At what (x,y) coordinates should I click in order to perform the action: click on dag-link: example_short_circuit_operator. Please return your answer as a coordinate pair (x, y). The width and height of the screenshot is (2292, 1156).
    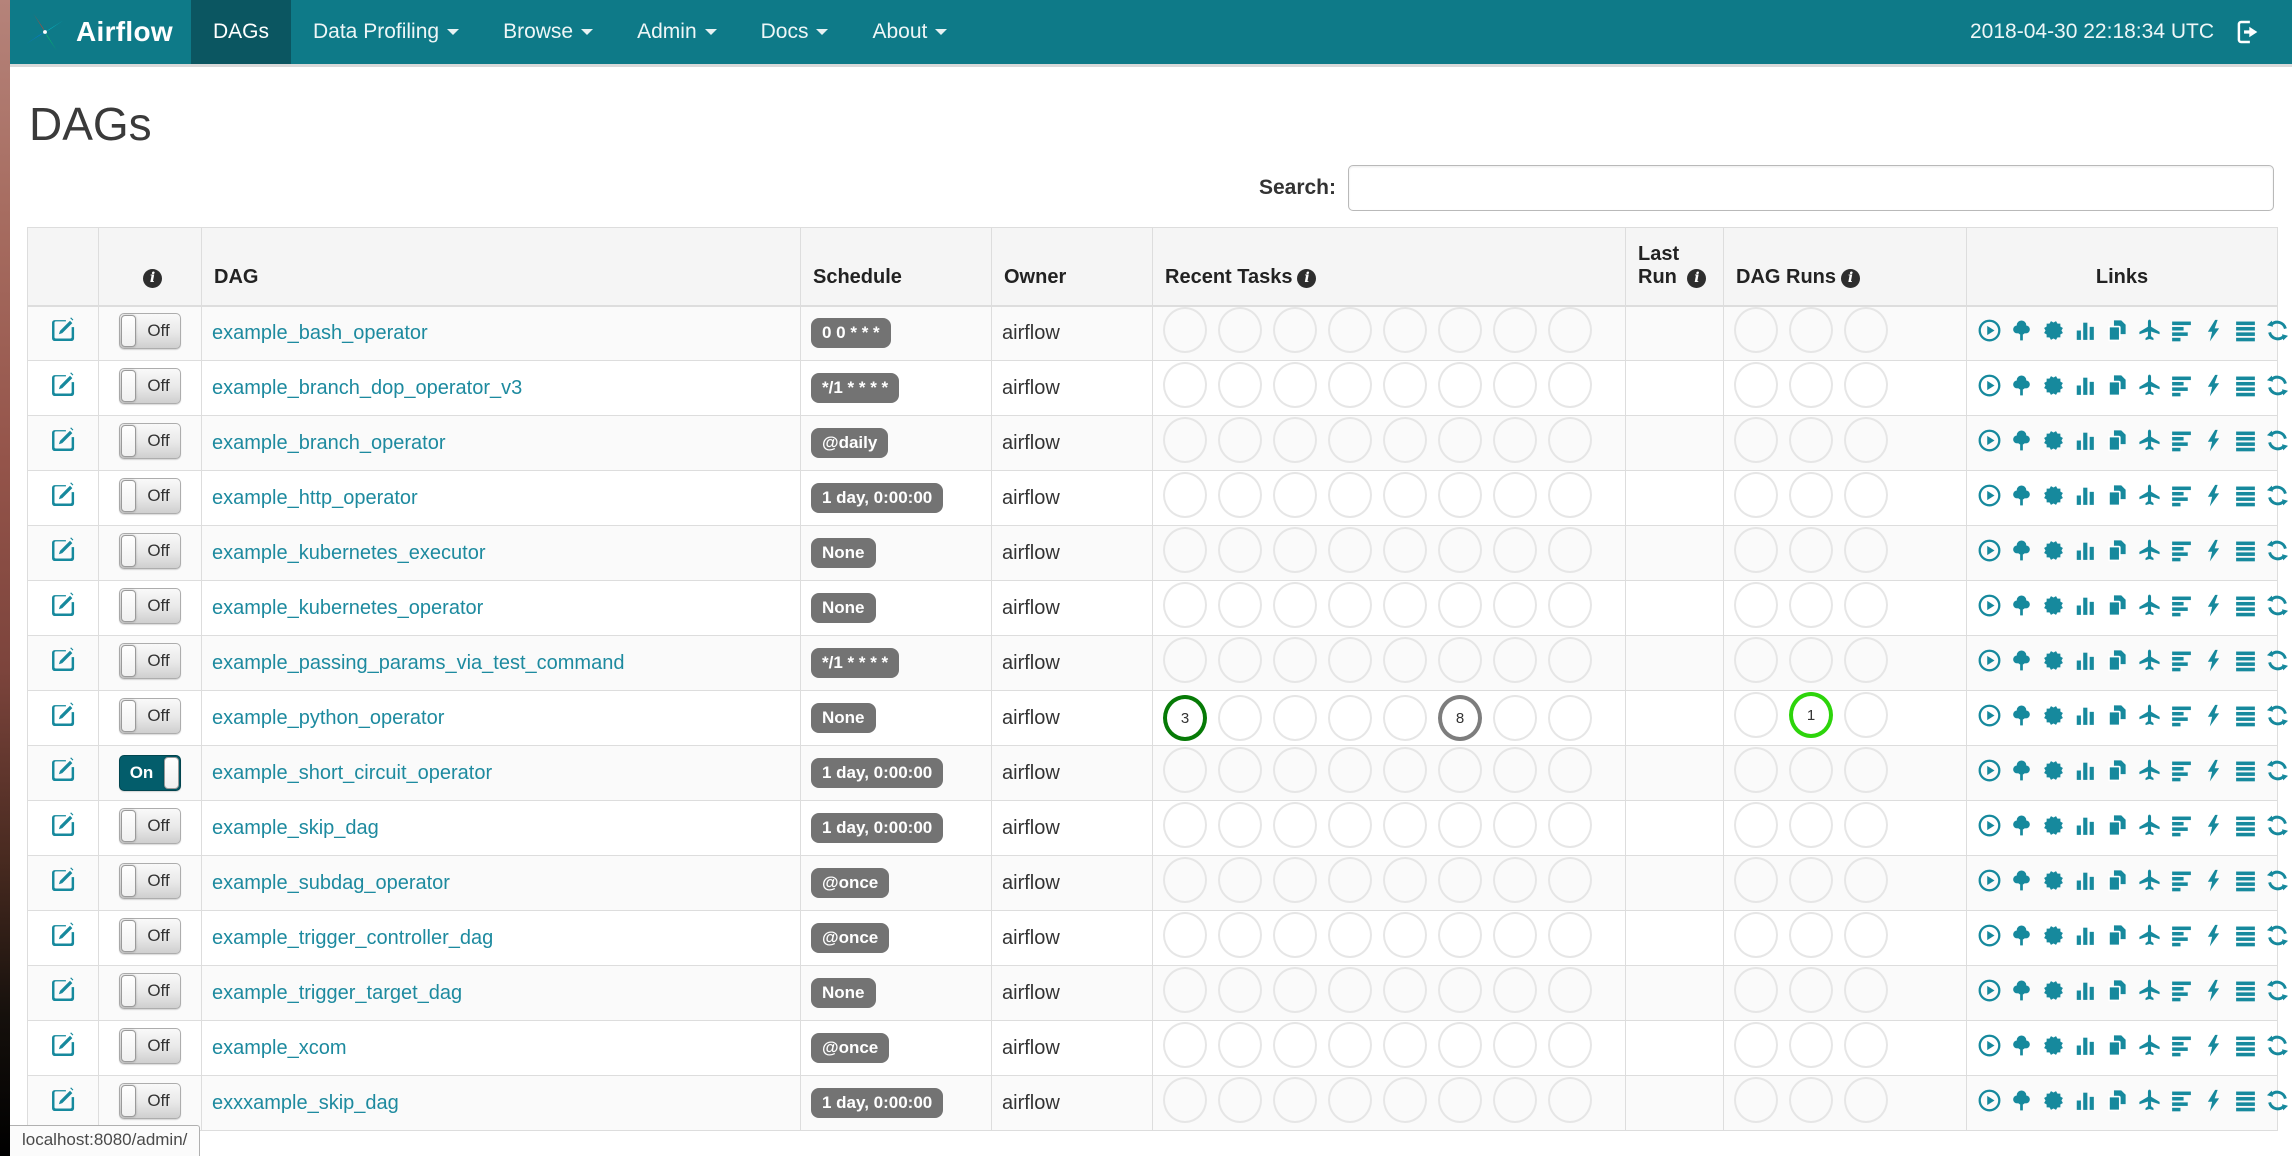
    Looking at the image, I should click on (352, 773).